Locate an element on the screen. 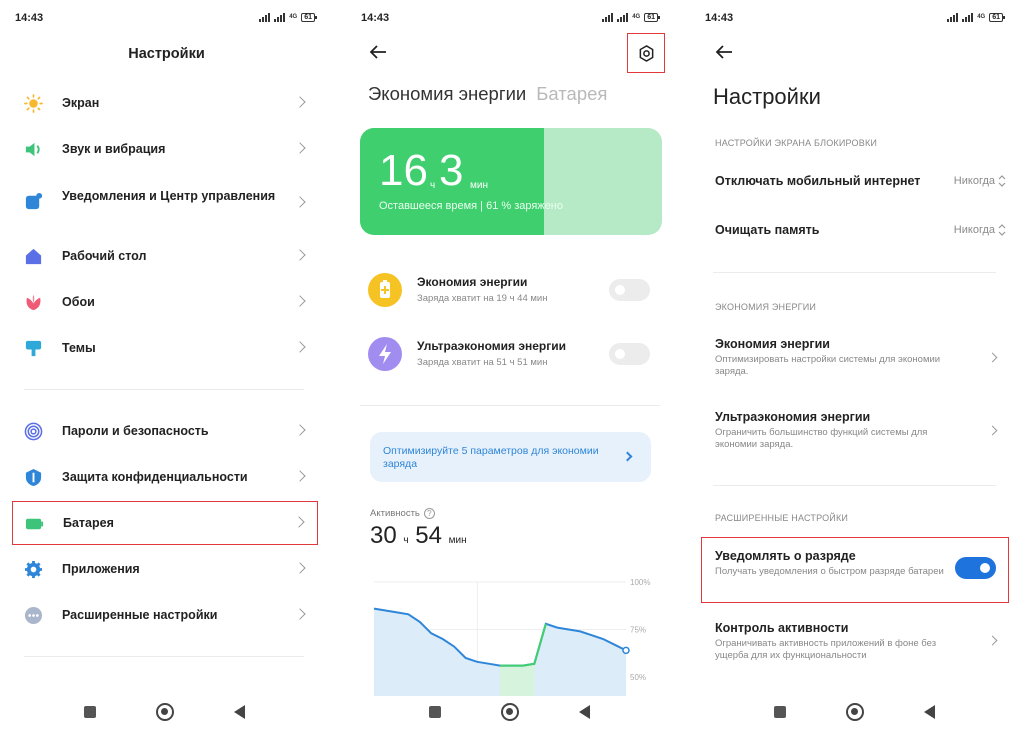 This screenshot has width=1021, height=733. row-label: Отключать мобильный интернет is located at coordinates (818, 181).